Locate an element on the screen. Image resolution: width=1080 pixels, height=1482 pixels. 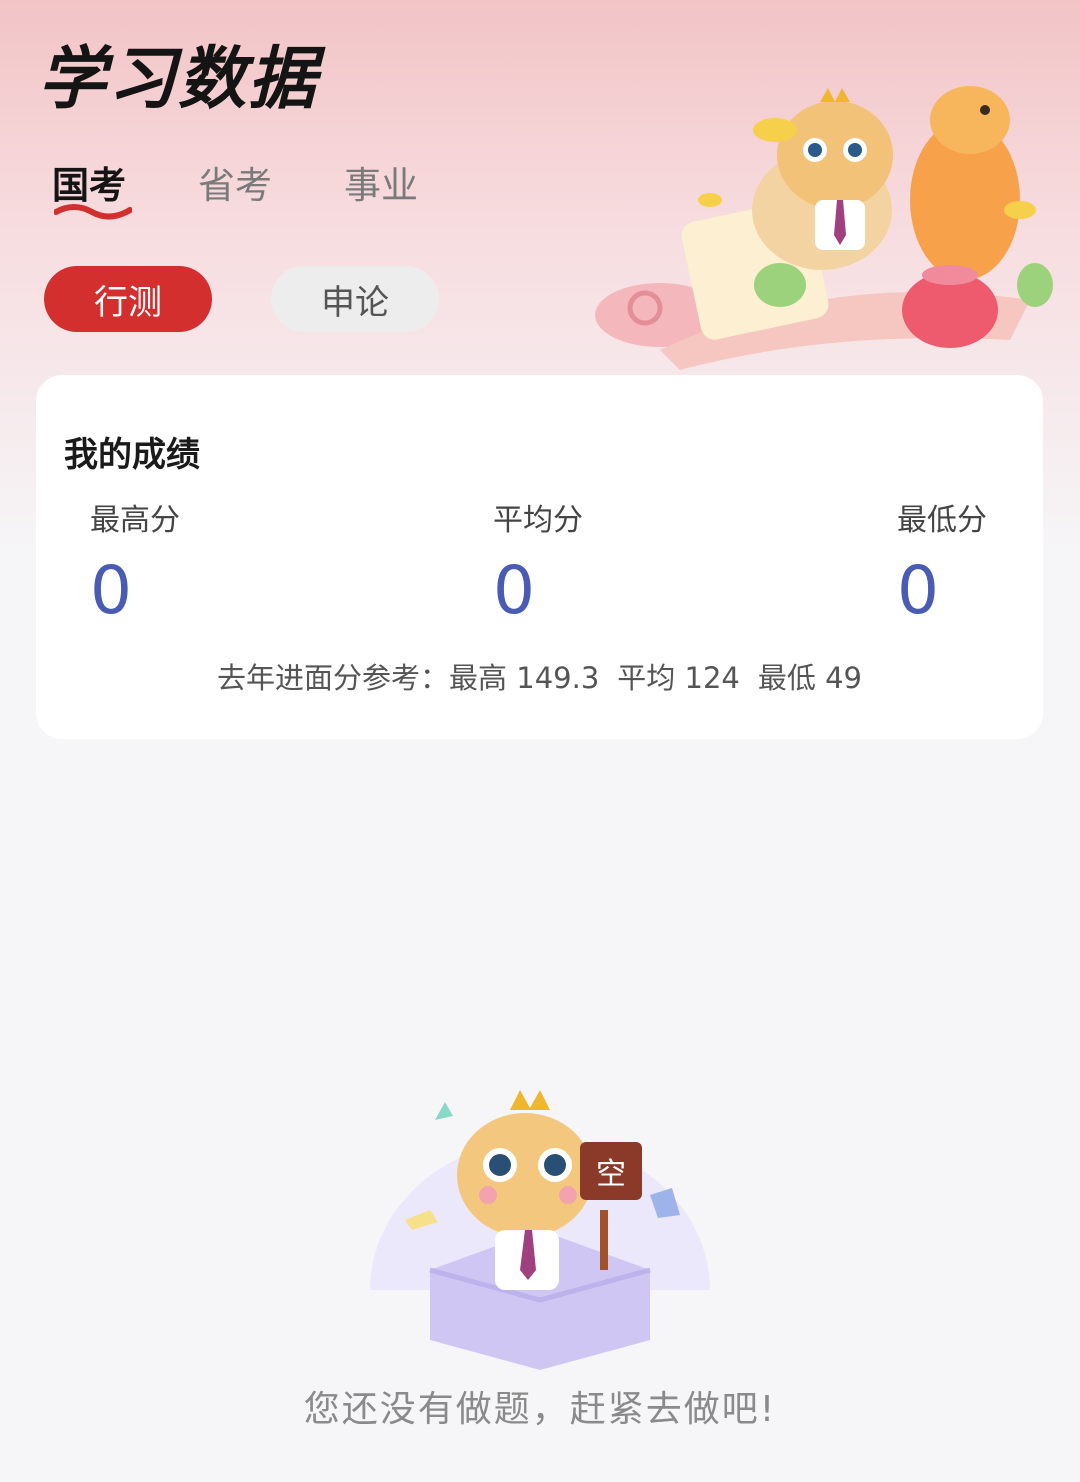
stat-average: 平均分 0 is located at coordinates (538, 566).